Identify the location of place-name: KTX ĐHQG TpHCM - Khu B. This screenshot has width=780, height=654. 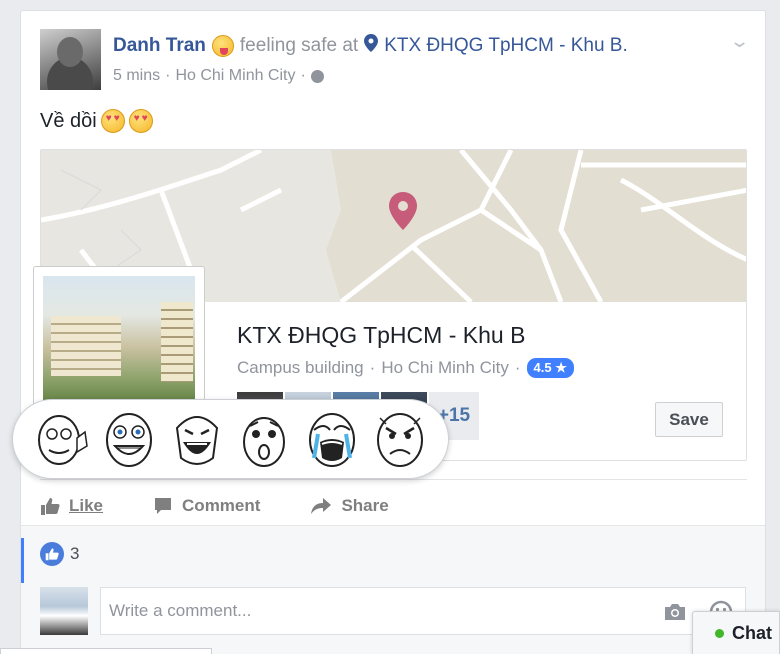
(381, 335).